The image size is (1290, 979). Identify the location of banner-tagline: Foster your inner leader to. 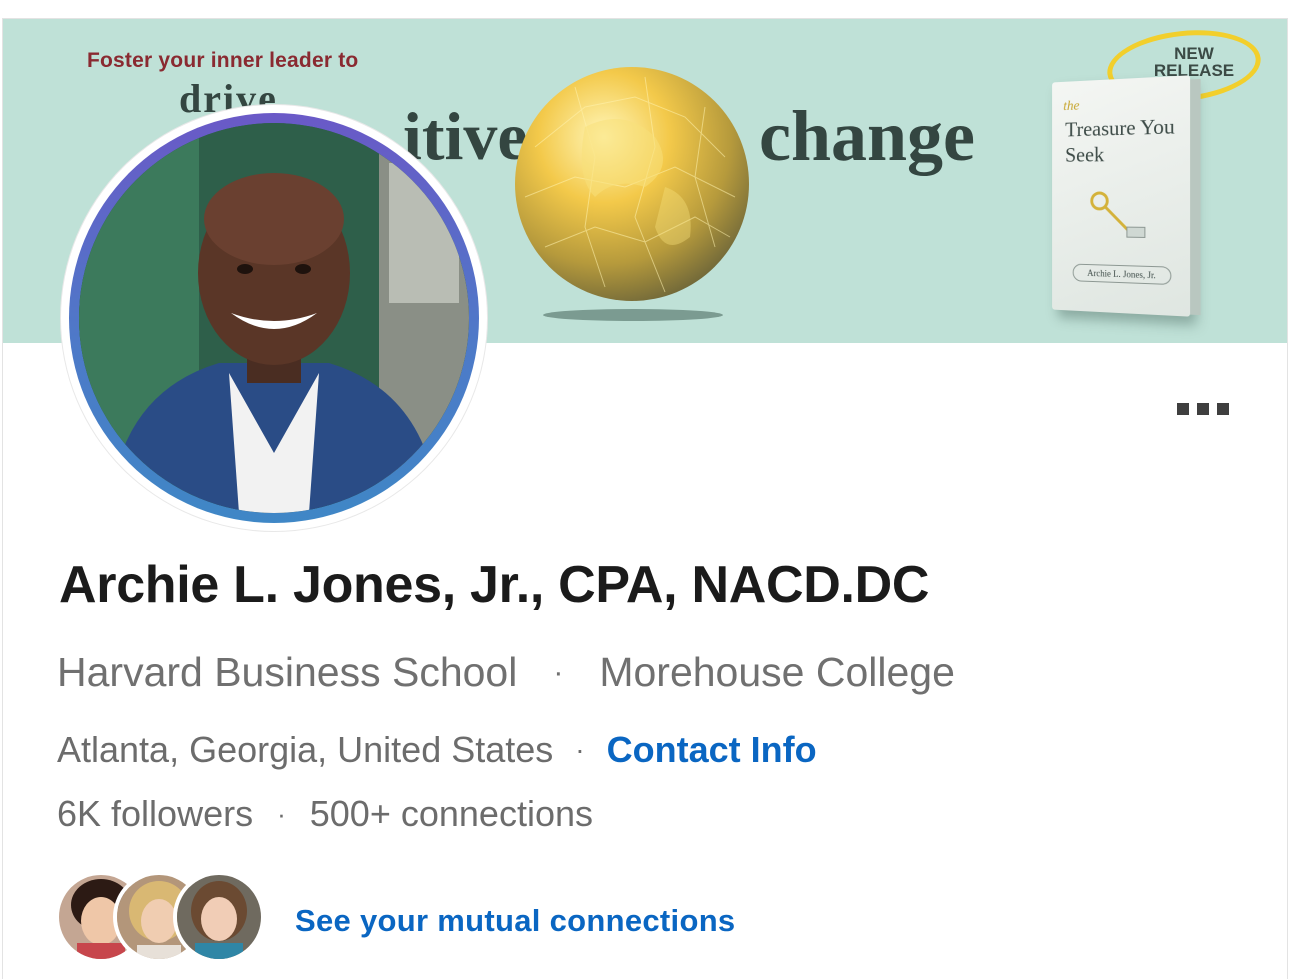
(223, 60).